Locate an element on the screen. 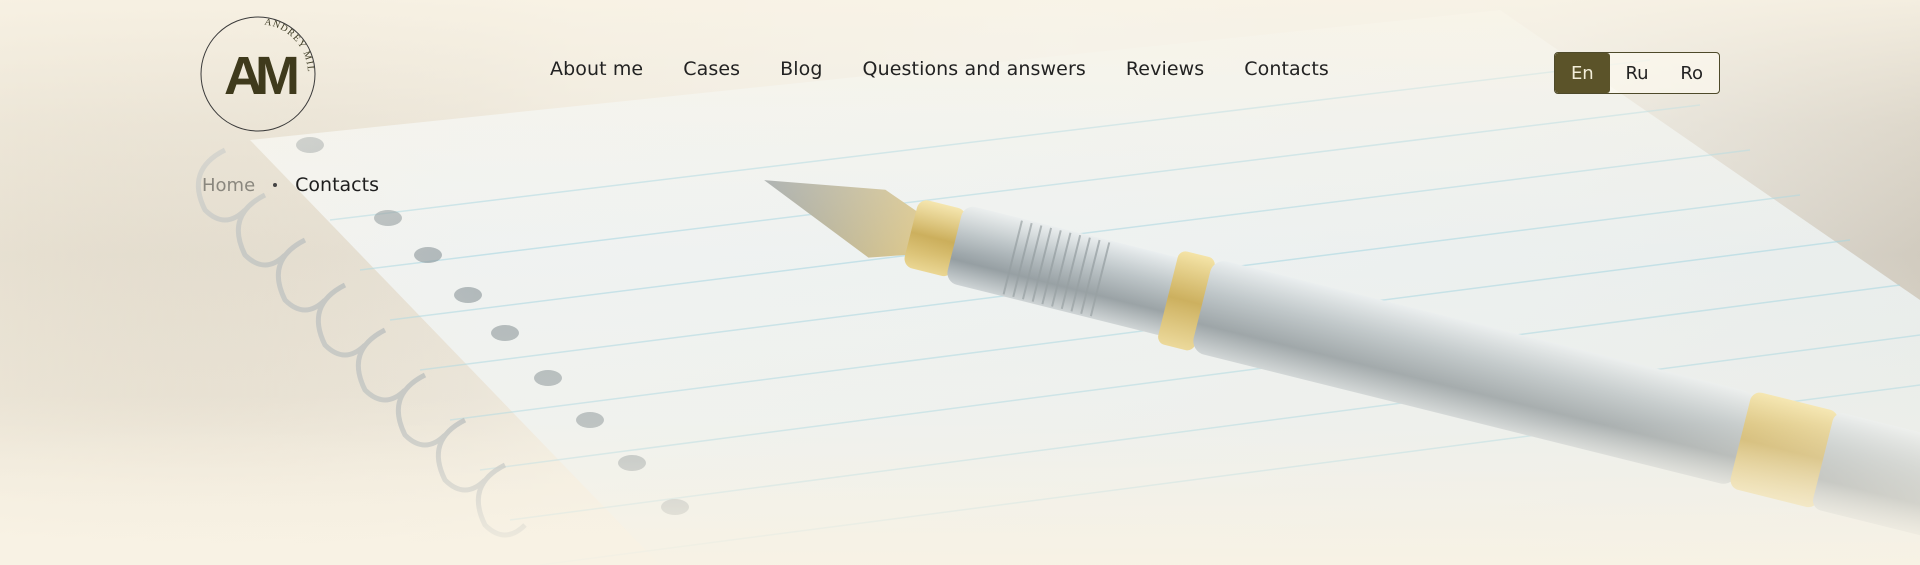  nav-item-questions-and-answers: Questions and answers is located at coordinates (974, 69).